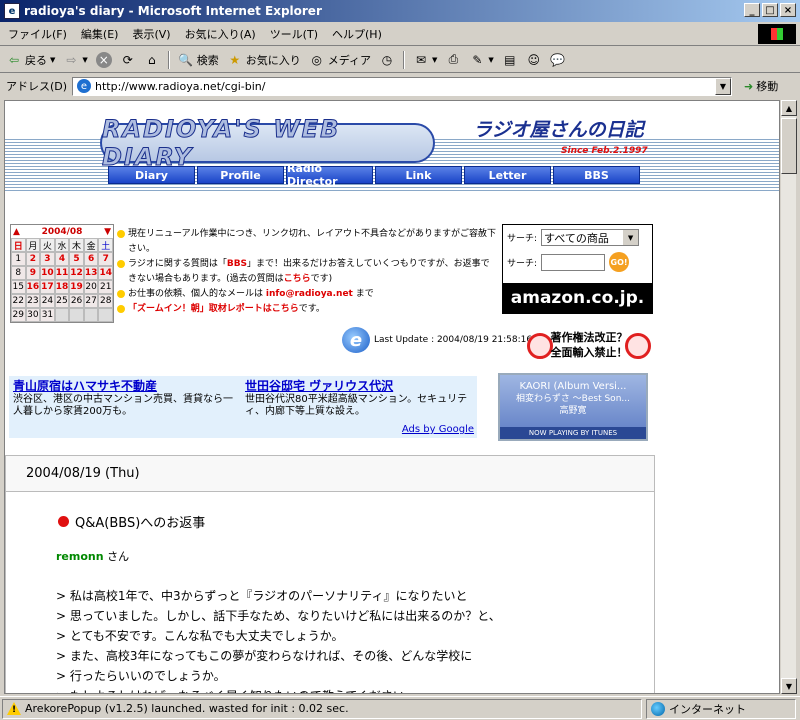  Describe the element at coordinates (76, 259) in the screenshot. I see `calendar-day-link: 5` at that location.